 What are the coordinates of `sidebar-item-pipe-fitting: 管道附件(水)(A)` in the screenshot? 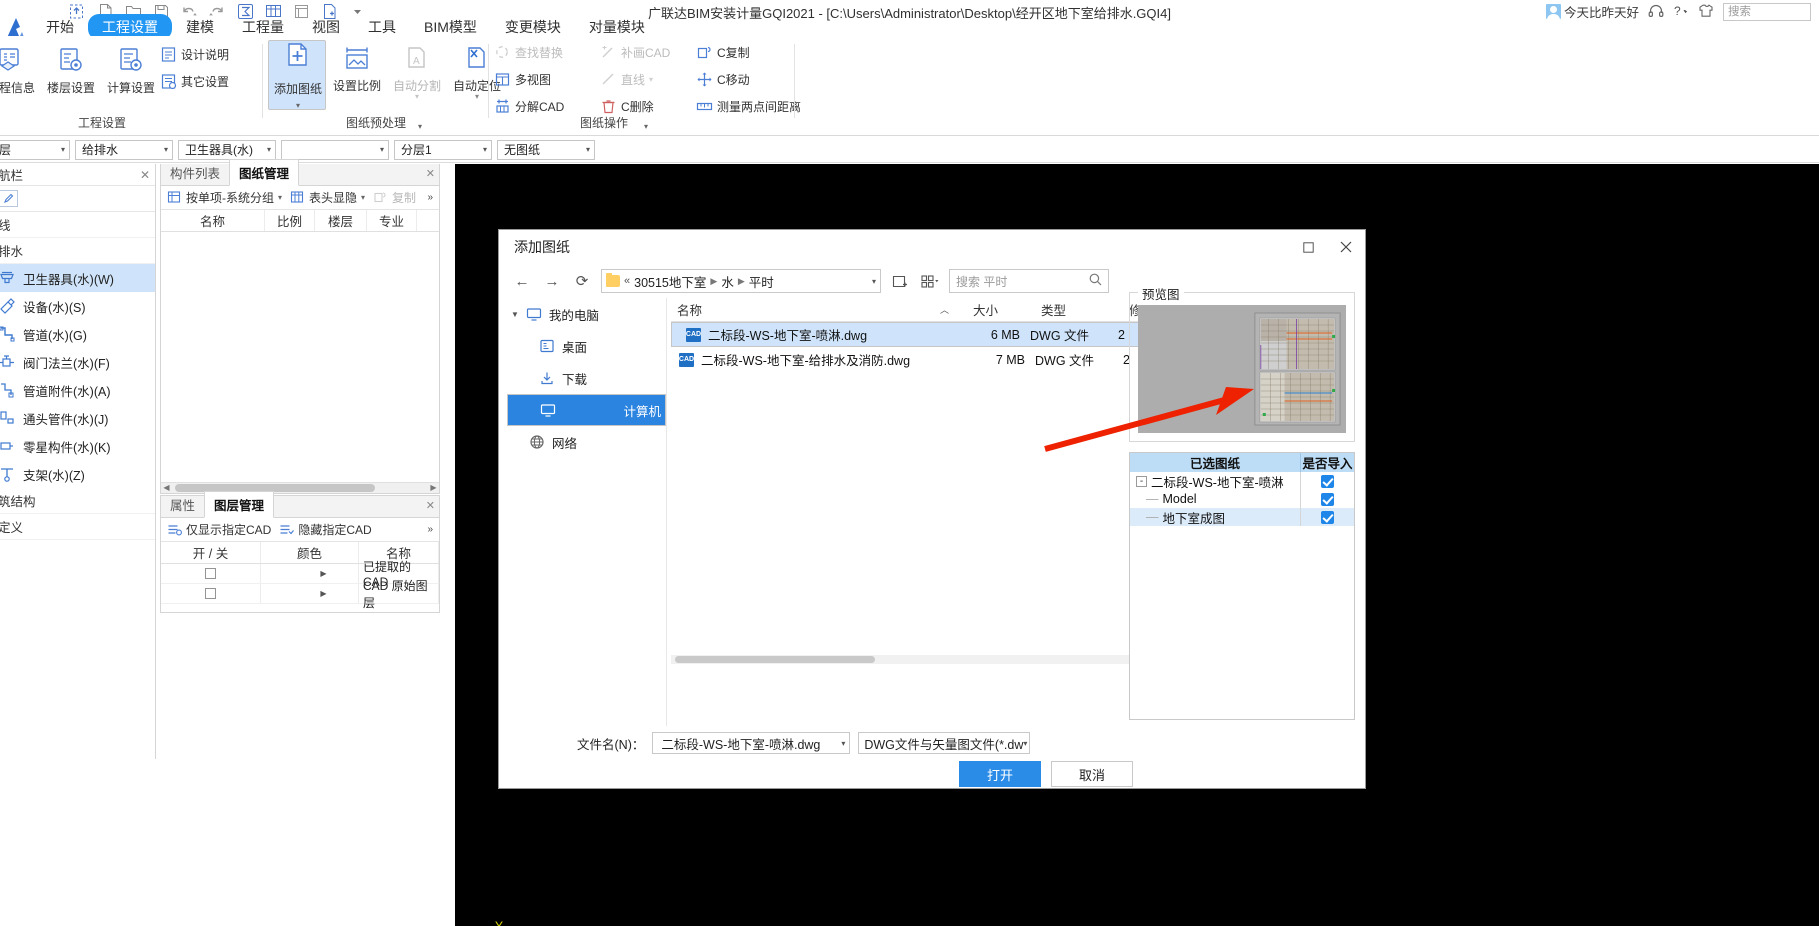 It's located at (77, 390).